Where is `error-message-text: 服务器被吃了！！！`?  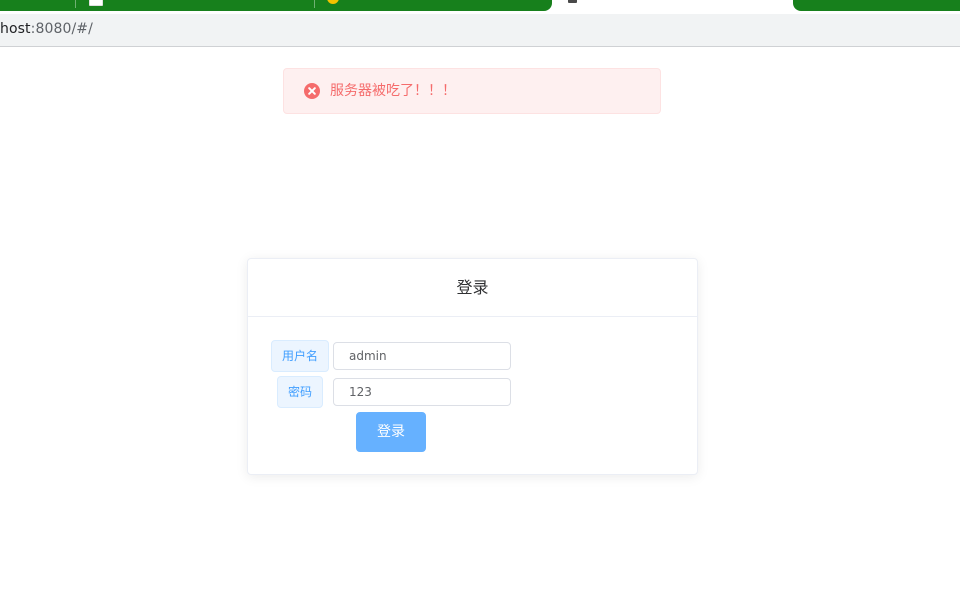 error-message-text: 服务器被吃了！！！ is located at coordinates (393, 91).